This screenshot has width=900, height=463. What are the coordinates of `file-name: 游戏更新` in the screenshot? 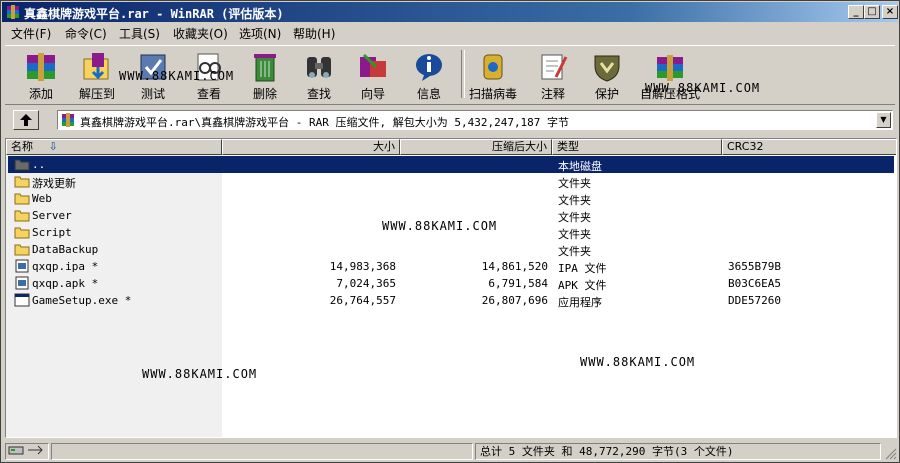 It's located at (54, 183).